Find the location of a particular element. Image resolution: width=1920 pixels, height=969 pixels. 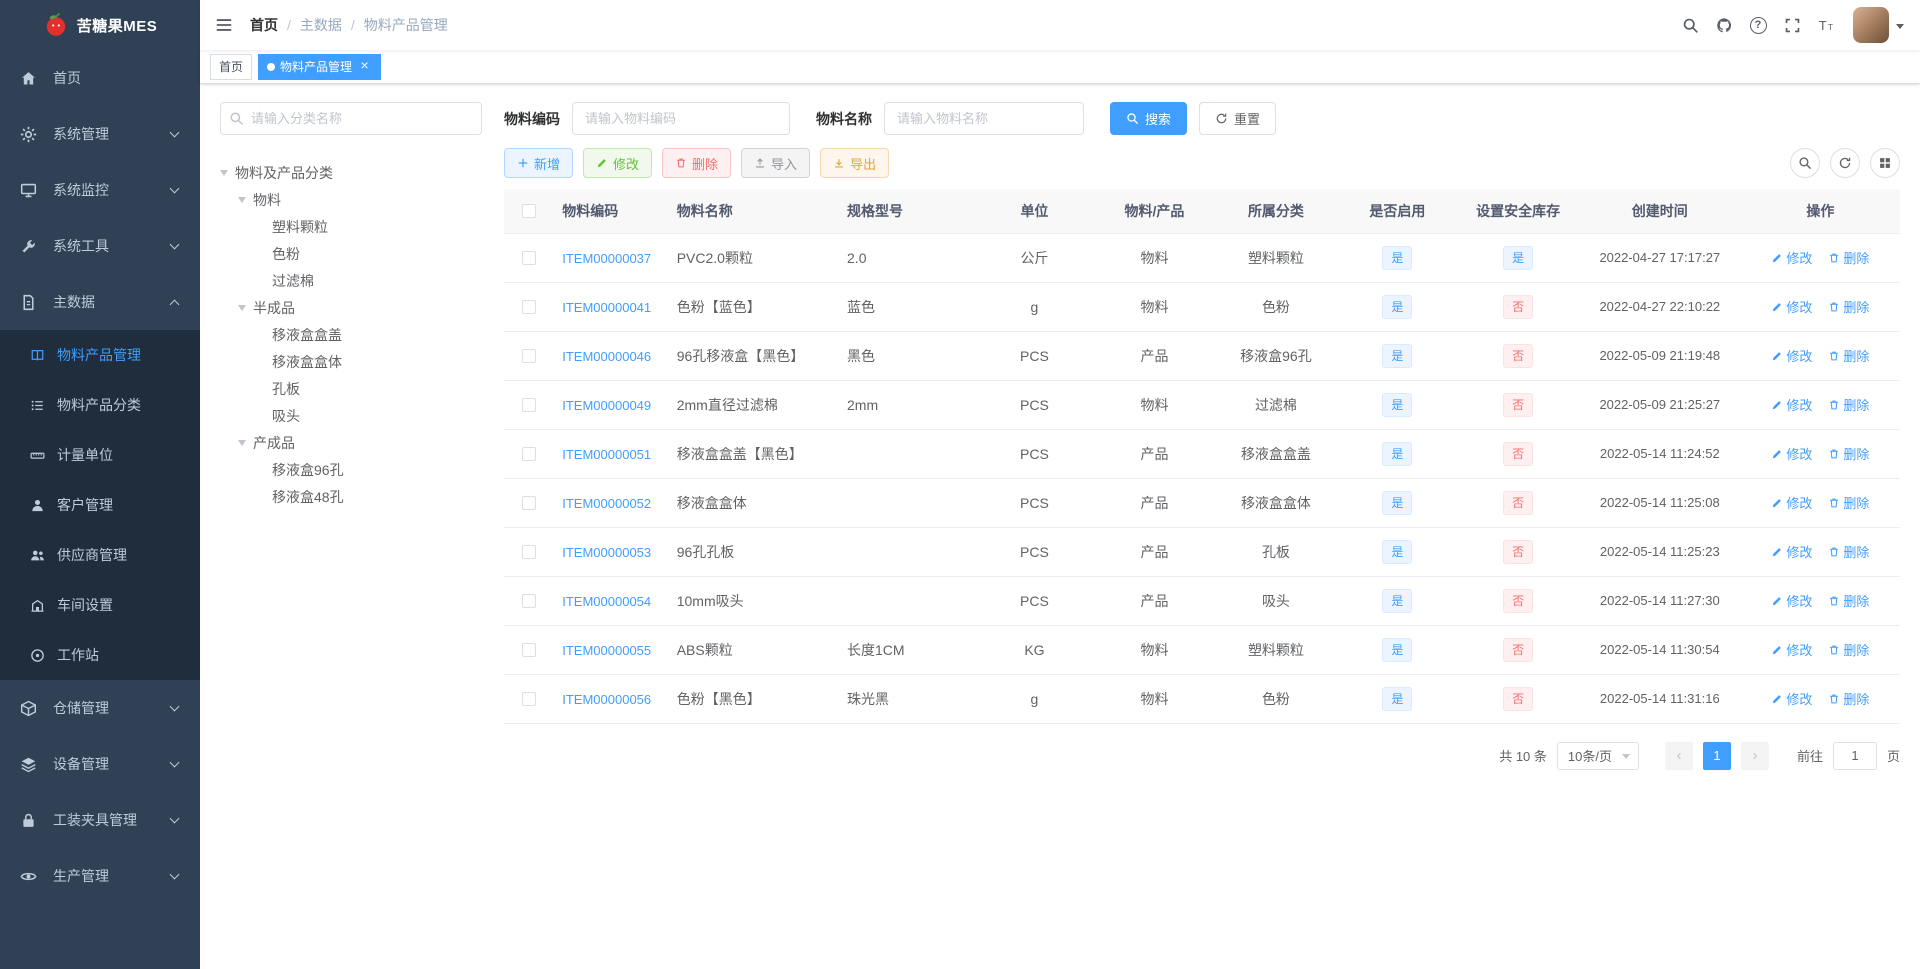

tree-node: 物料及产品分类 is located at coordinates (351, 172).